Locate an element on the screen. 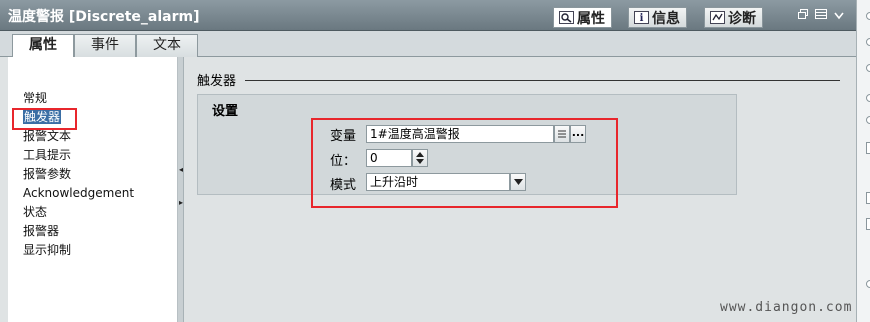 This screenshot has height=322, width=870. panel-tab-info: i 信息 is located at coordinates (657, 17).